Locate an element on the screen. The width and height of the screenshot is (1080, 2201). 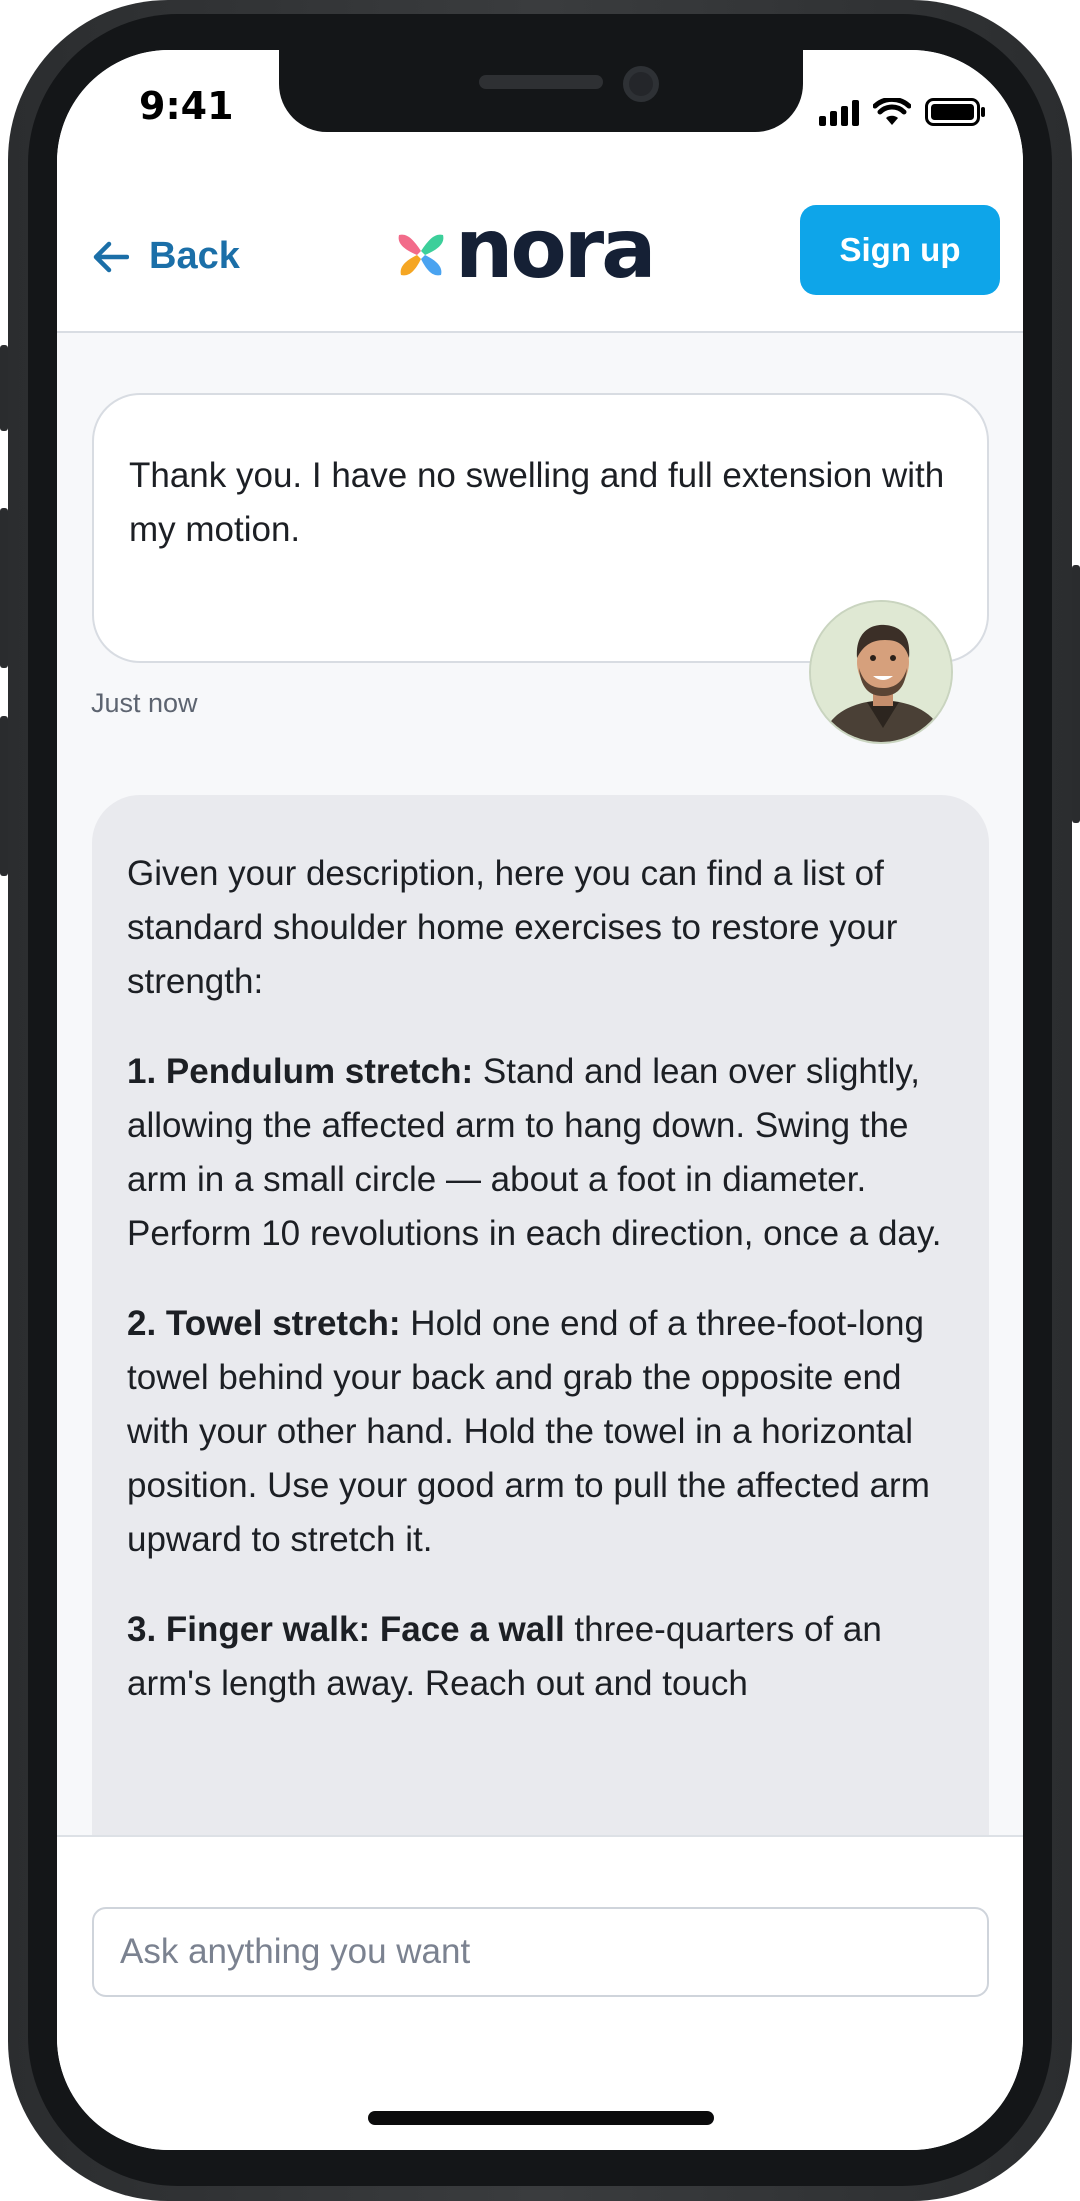
user-avatar is located at coordinates (881, 672).